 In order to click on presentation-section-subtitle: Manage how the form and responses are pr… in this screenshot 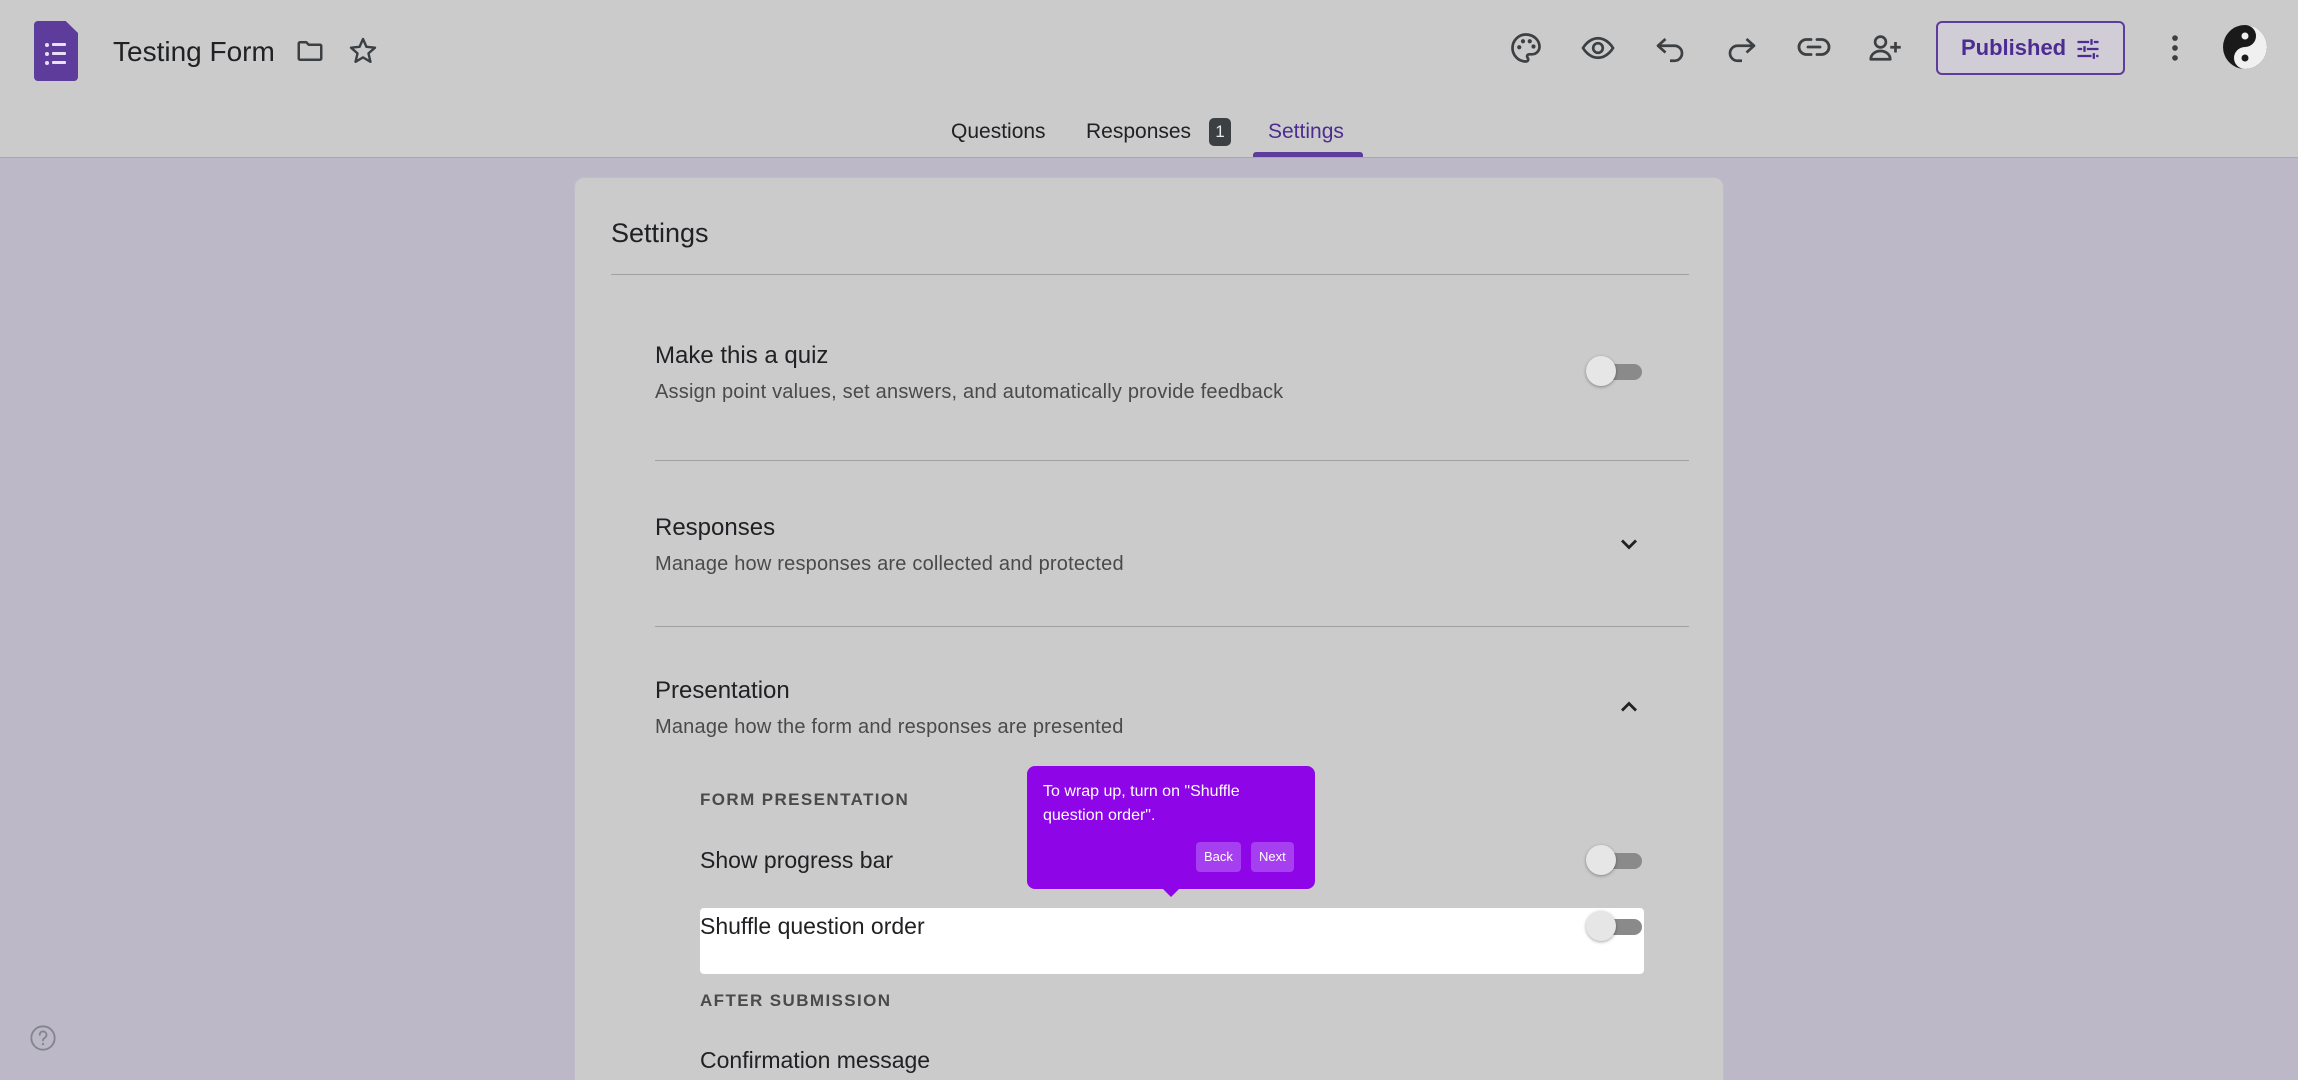, I will do `click(889, 727)`.